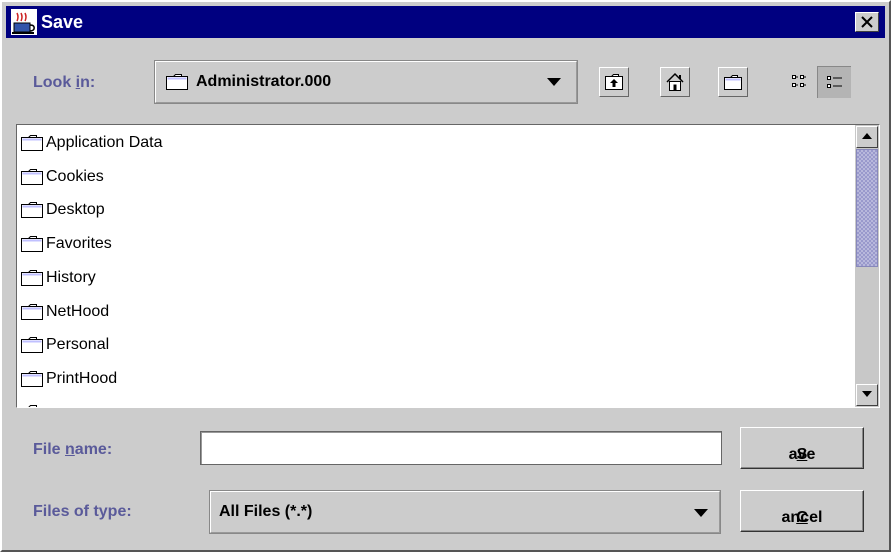  I want to click on details-view-icon, so click(834, 82).